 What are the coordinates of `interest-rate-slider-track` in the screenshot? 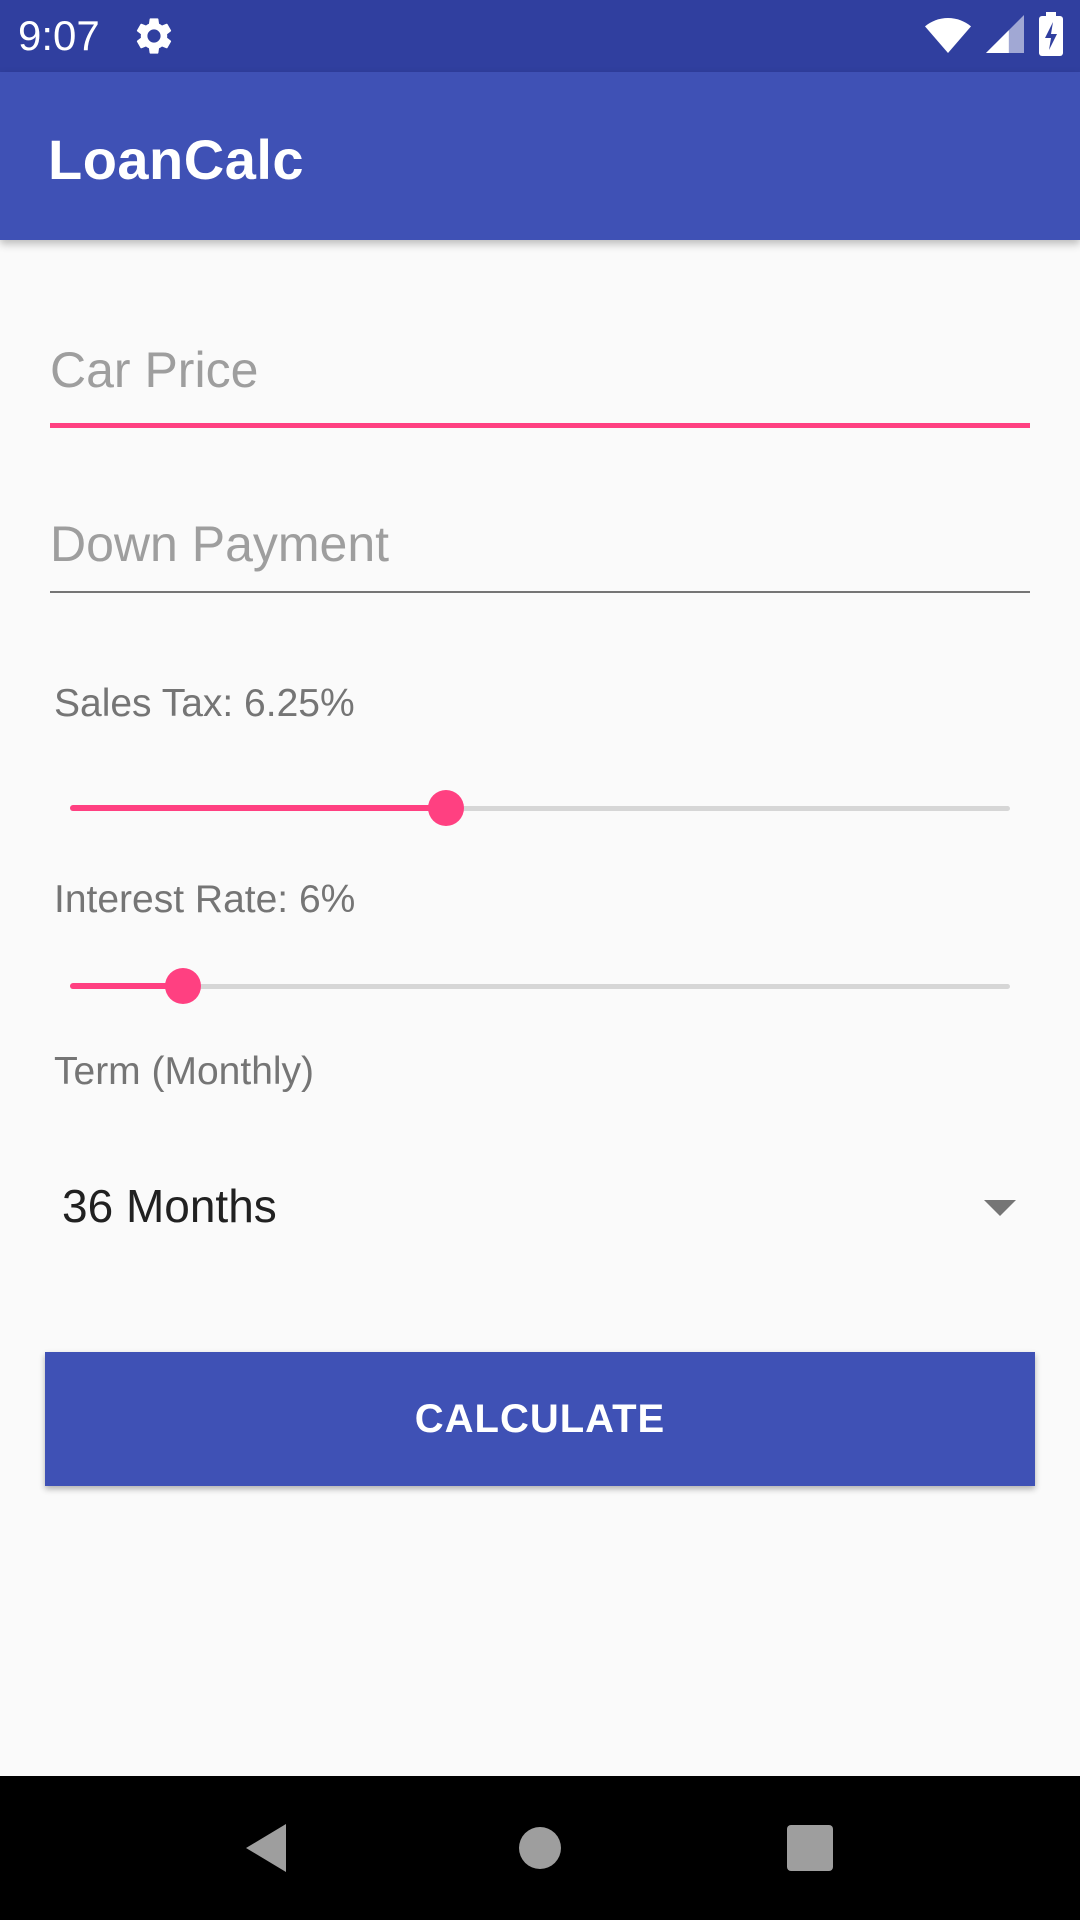 It's located at (540, 986).